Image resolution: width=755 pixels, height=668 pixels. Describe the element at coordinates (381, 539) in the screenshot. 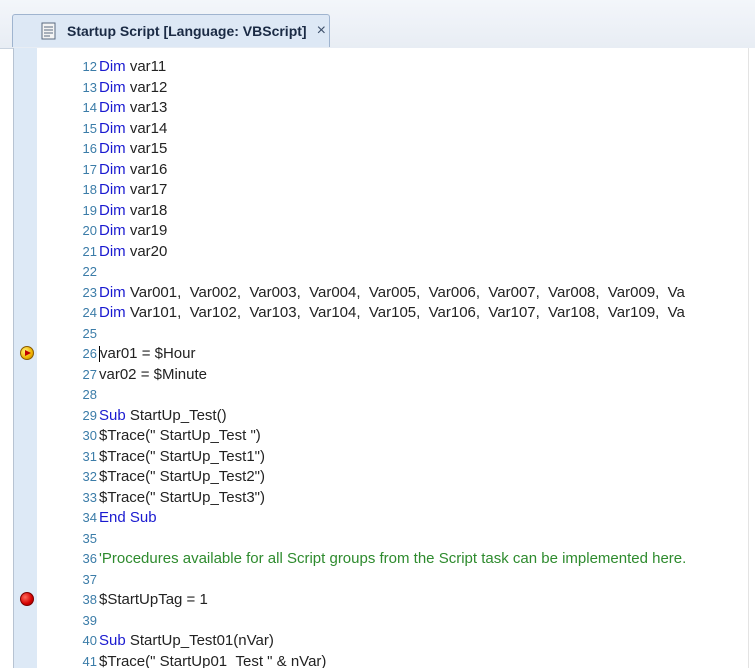

I see `code-line: 35` at that location.